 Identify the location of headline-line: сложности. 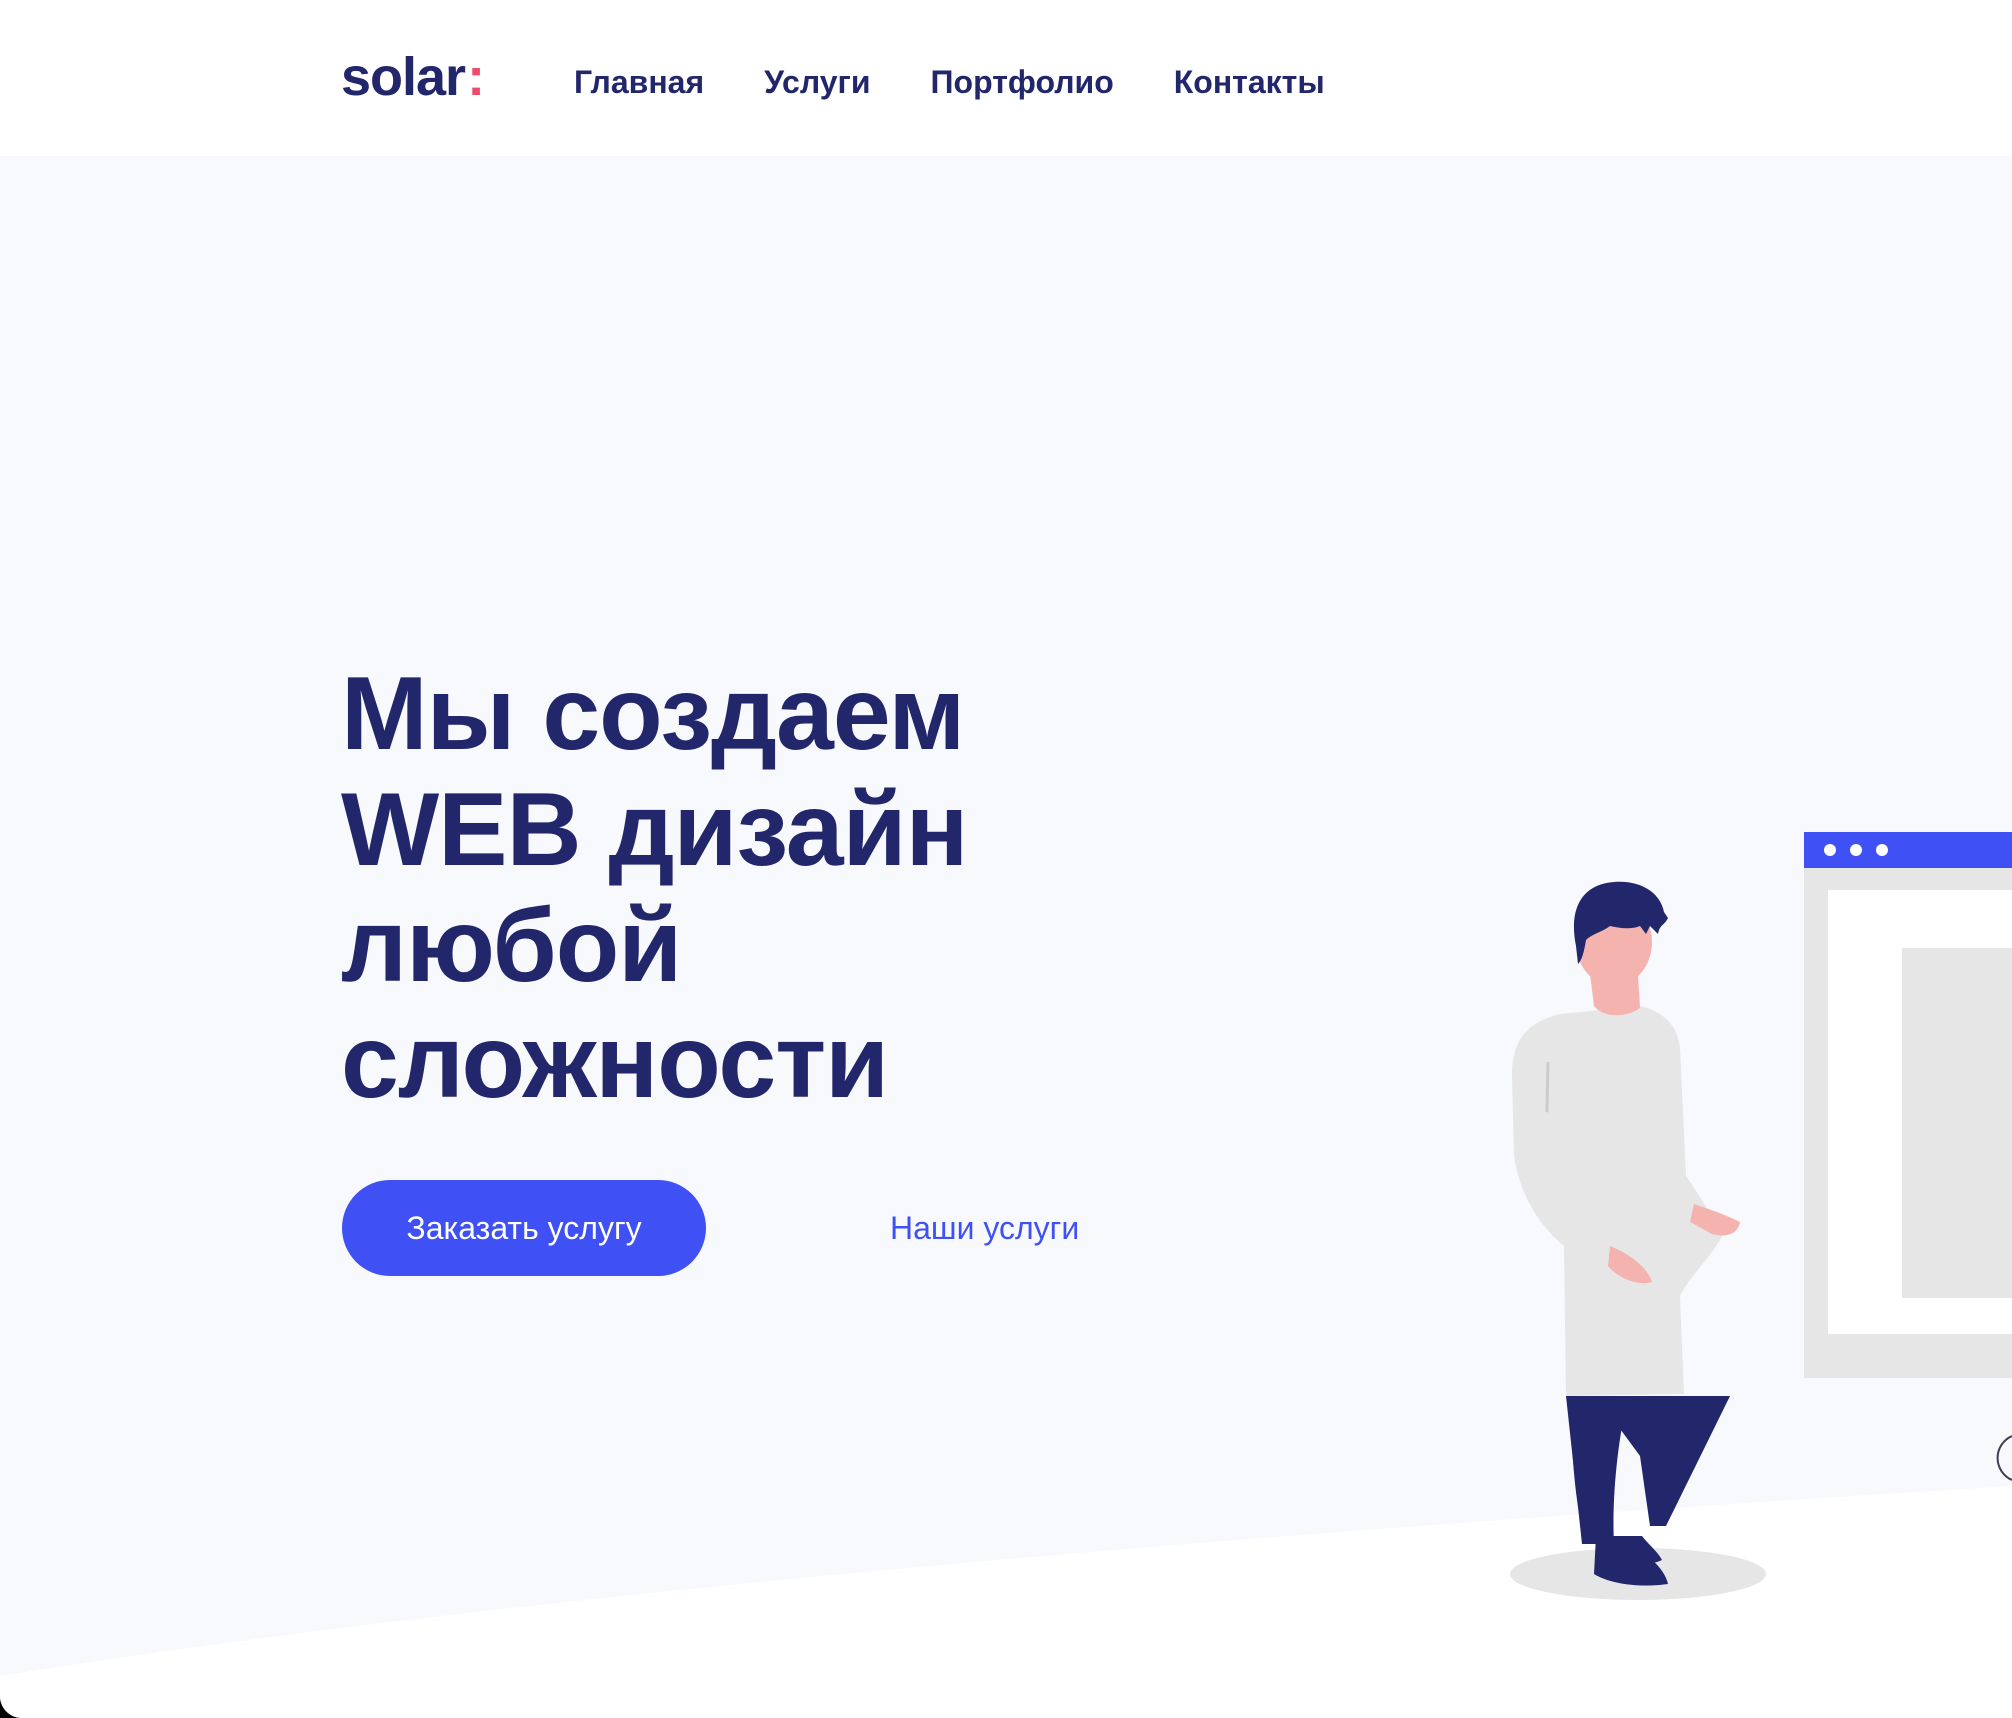
(615, 1062).